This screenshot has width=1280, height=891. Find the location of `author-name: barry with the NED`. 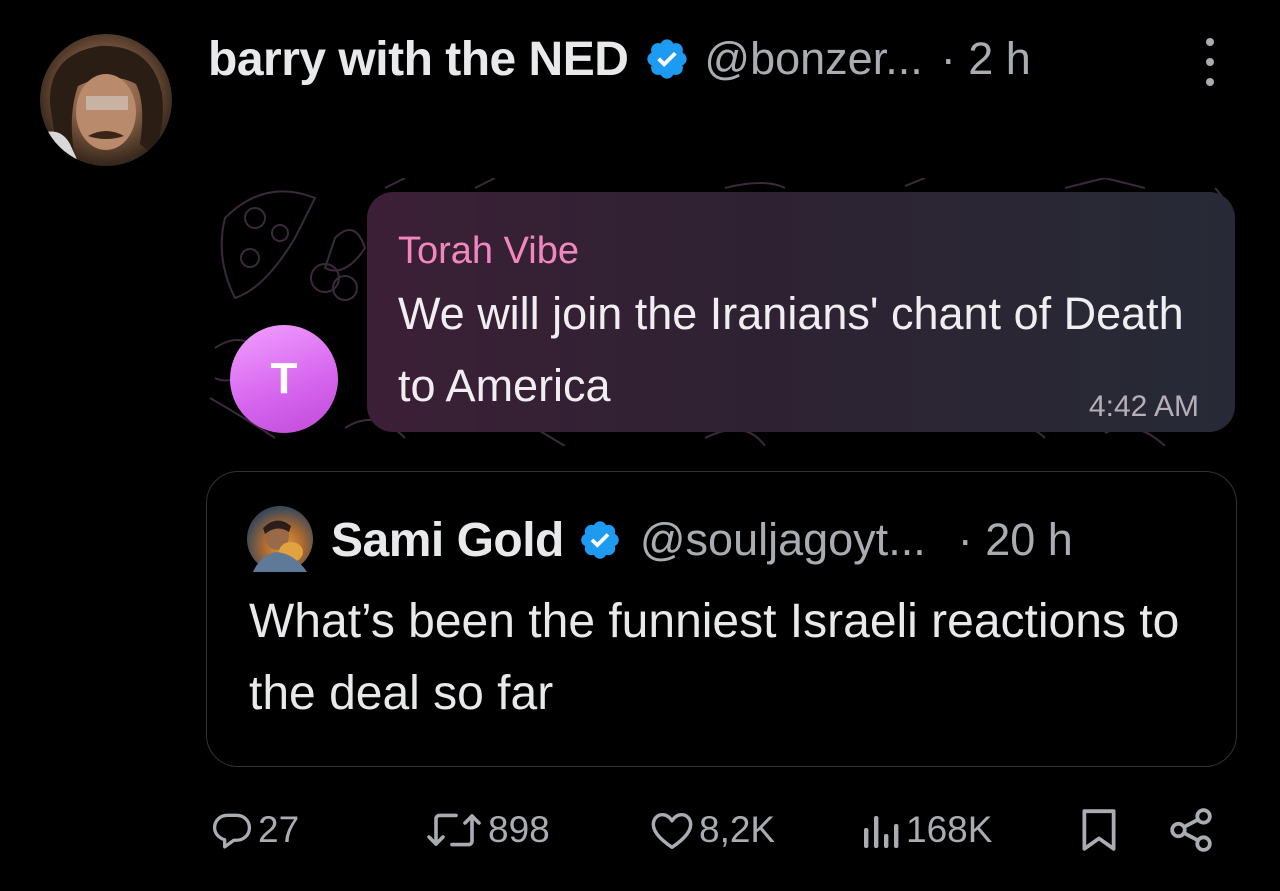

author-name: barry with the NED is located at coordinates (418, 59).